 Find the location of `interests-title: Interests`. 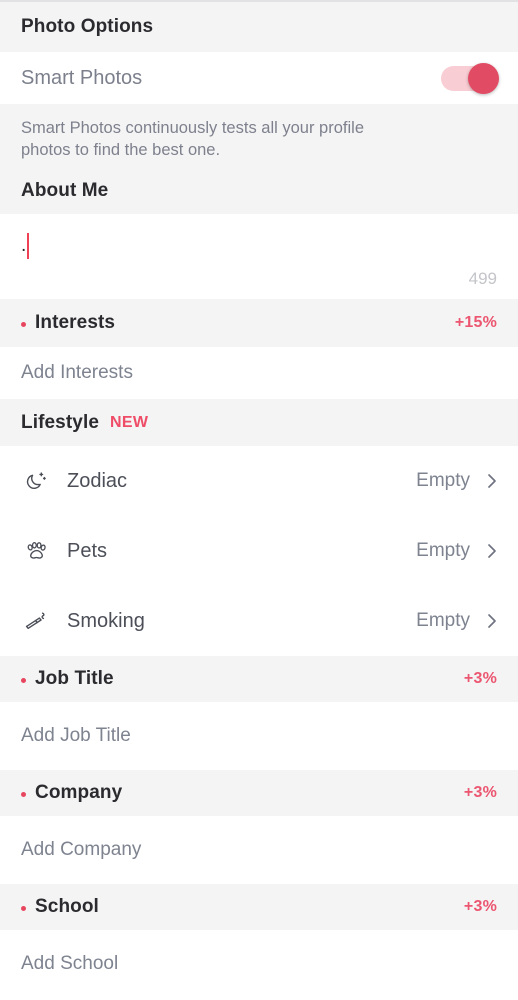

interests-title: Interests is located at coordinates (75, 322).